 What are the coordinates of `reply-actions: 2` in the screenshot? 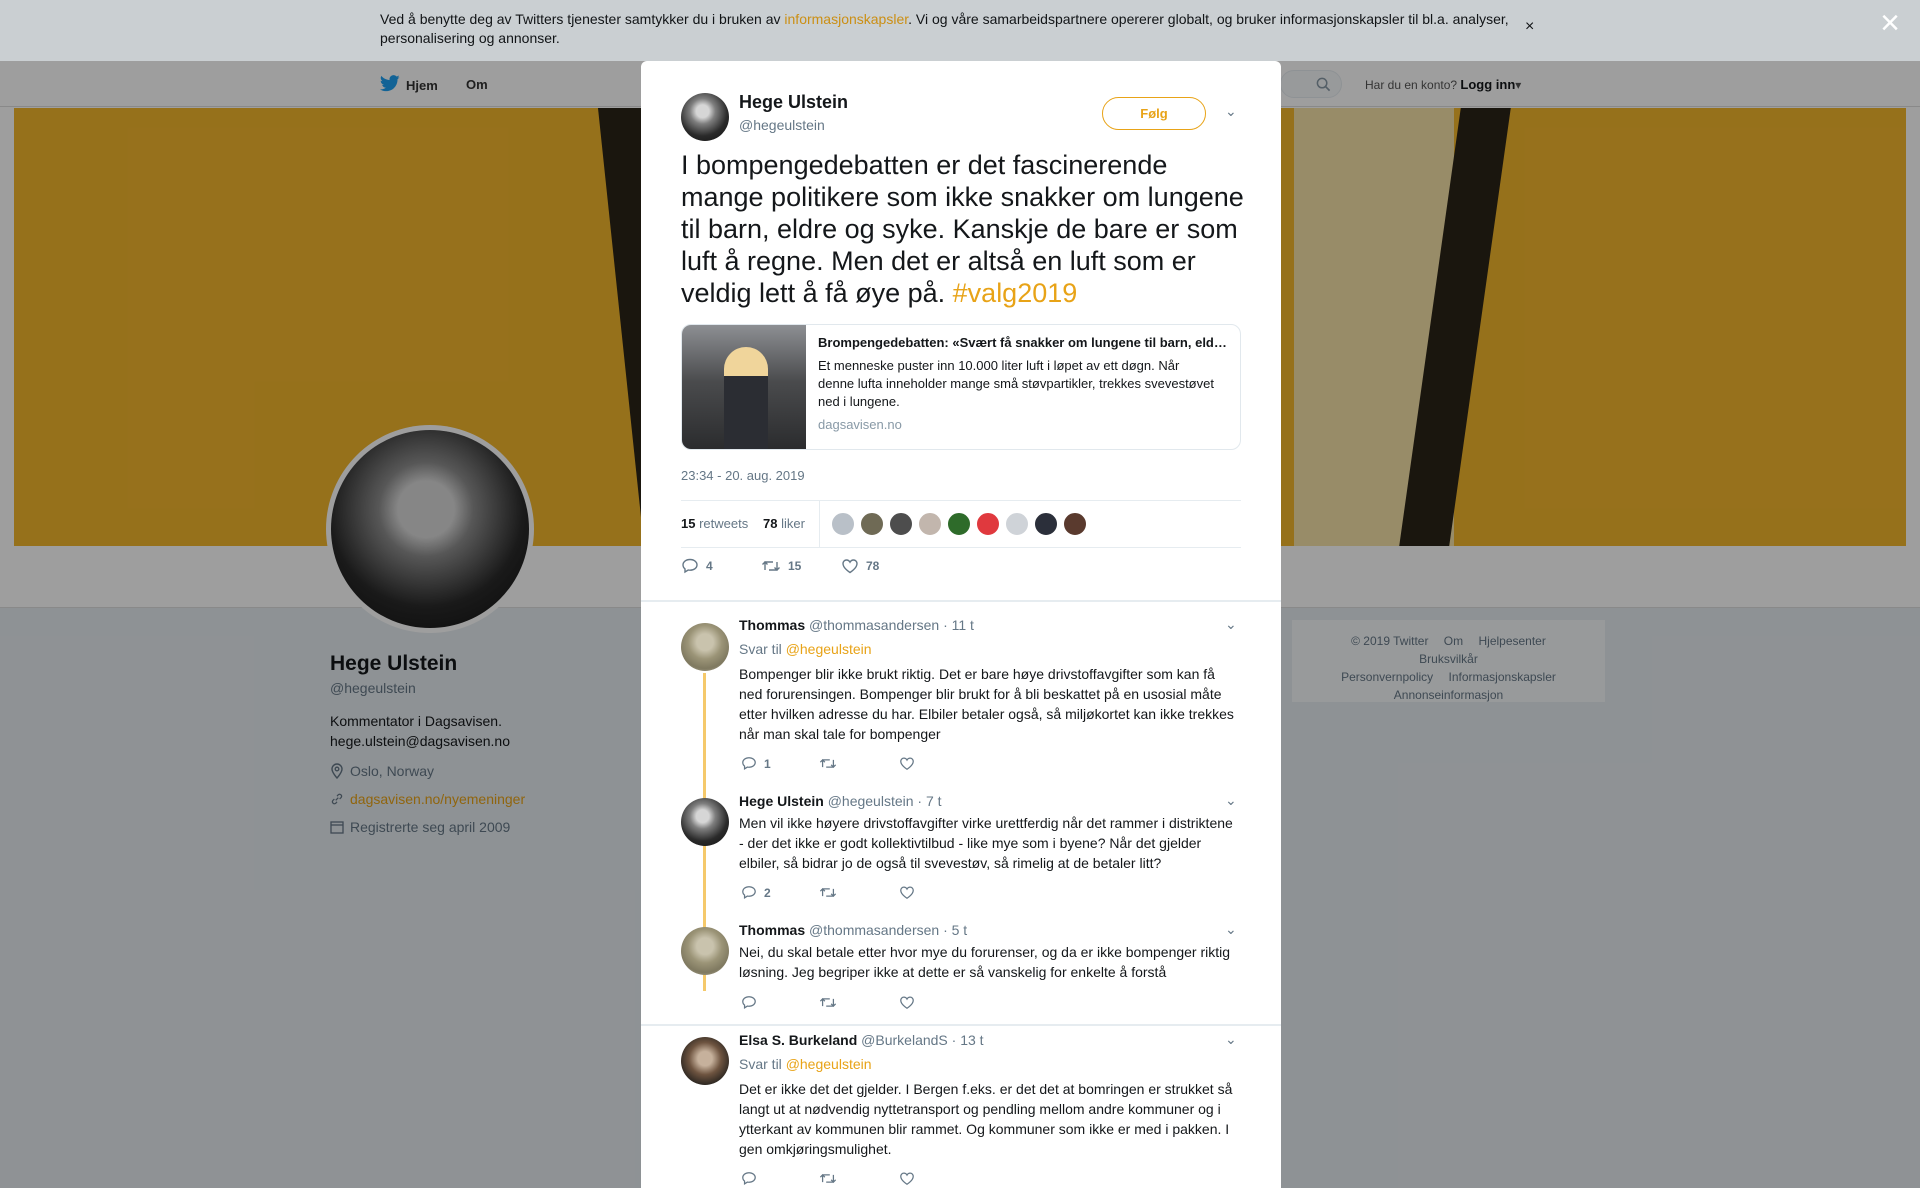 It's located at (828, 892).